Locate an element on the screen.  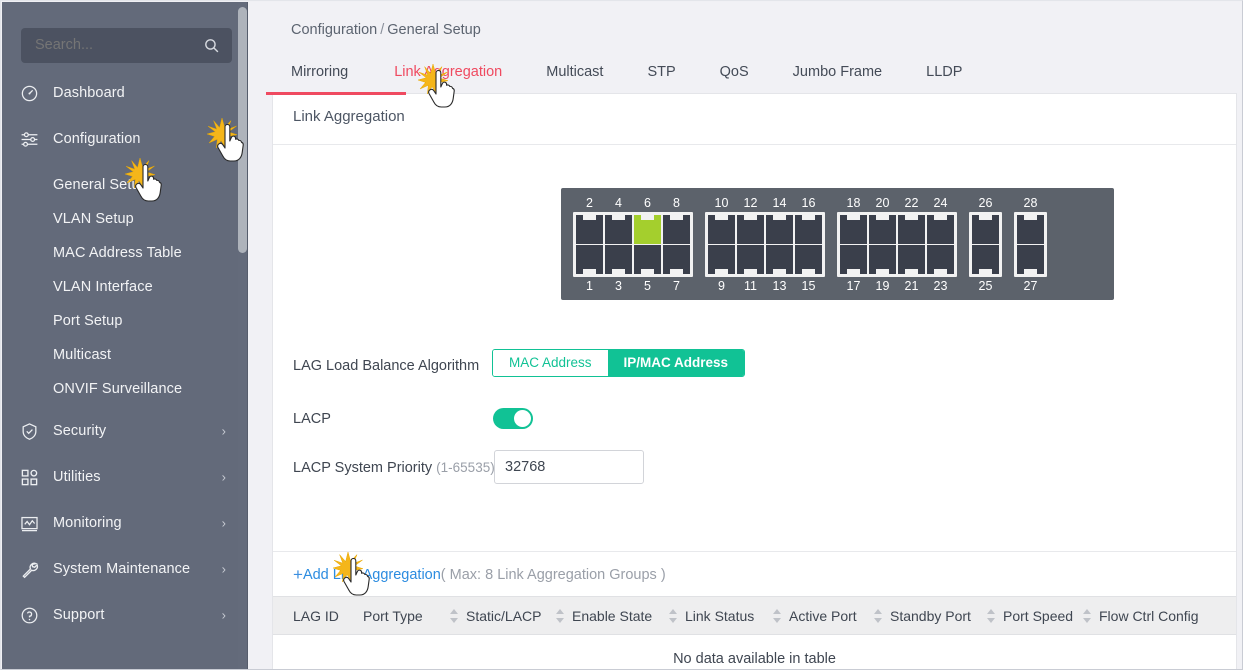
sidebar-item-system-maintenance: System Maintenance › is located at coordinates (125, 569).